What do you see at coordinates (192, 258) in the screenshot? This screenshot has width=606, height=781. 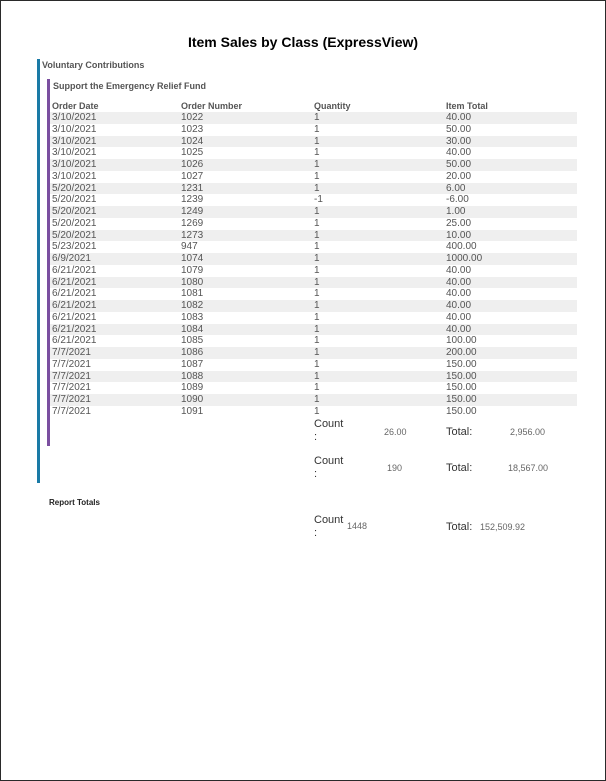 I see `cell-order-number: 1074` at bounding box center [192, 258].